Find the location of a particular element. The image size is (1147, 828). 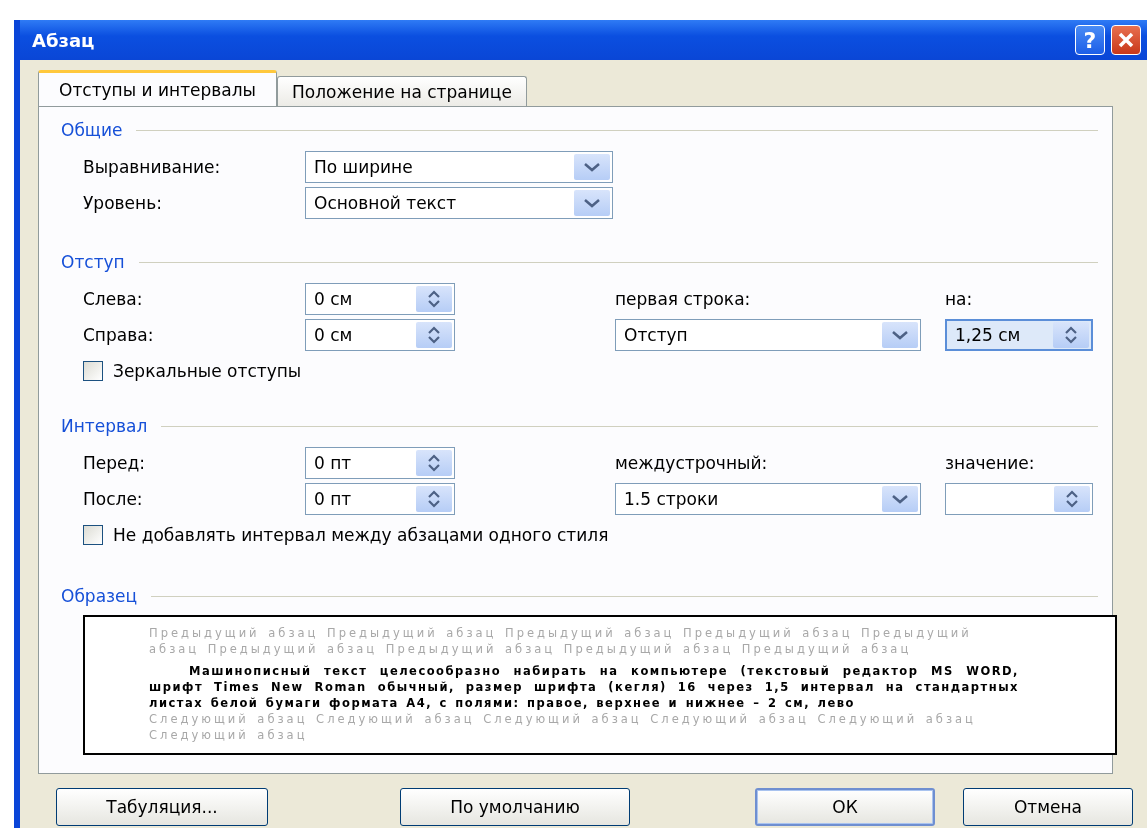

spin-field is located at coordinates (1019, 499).